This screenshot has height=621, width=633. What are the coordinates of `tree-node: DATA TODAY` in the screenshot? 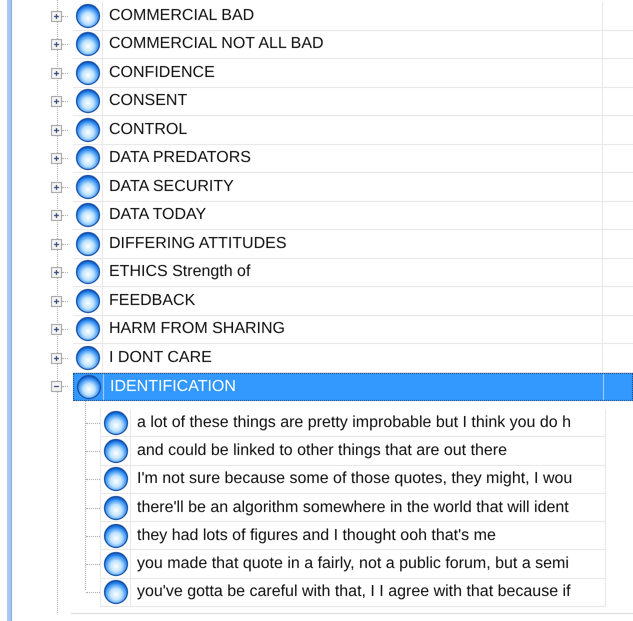 It's located at (353, 216).